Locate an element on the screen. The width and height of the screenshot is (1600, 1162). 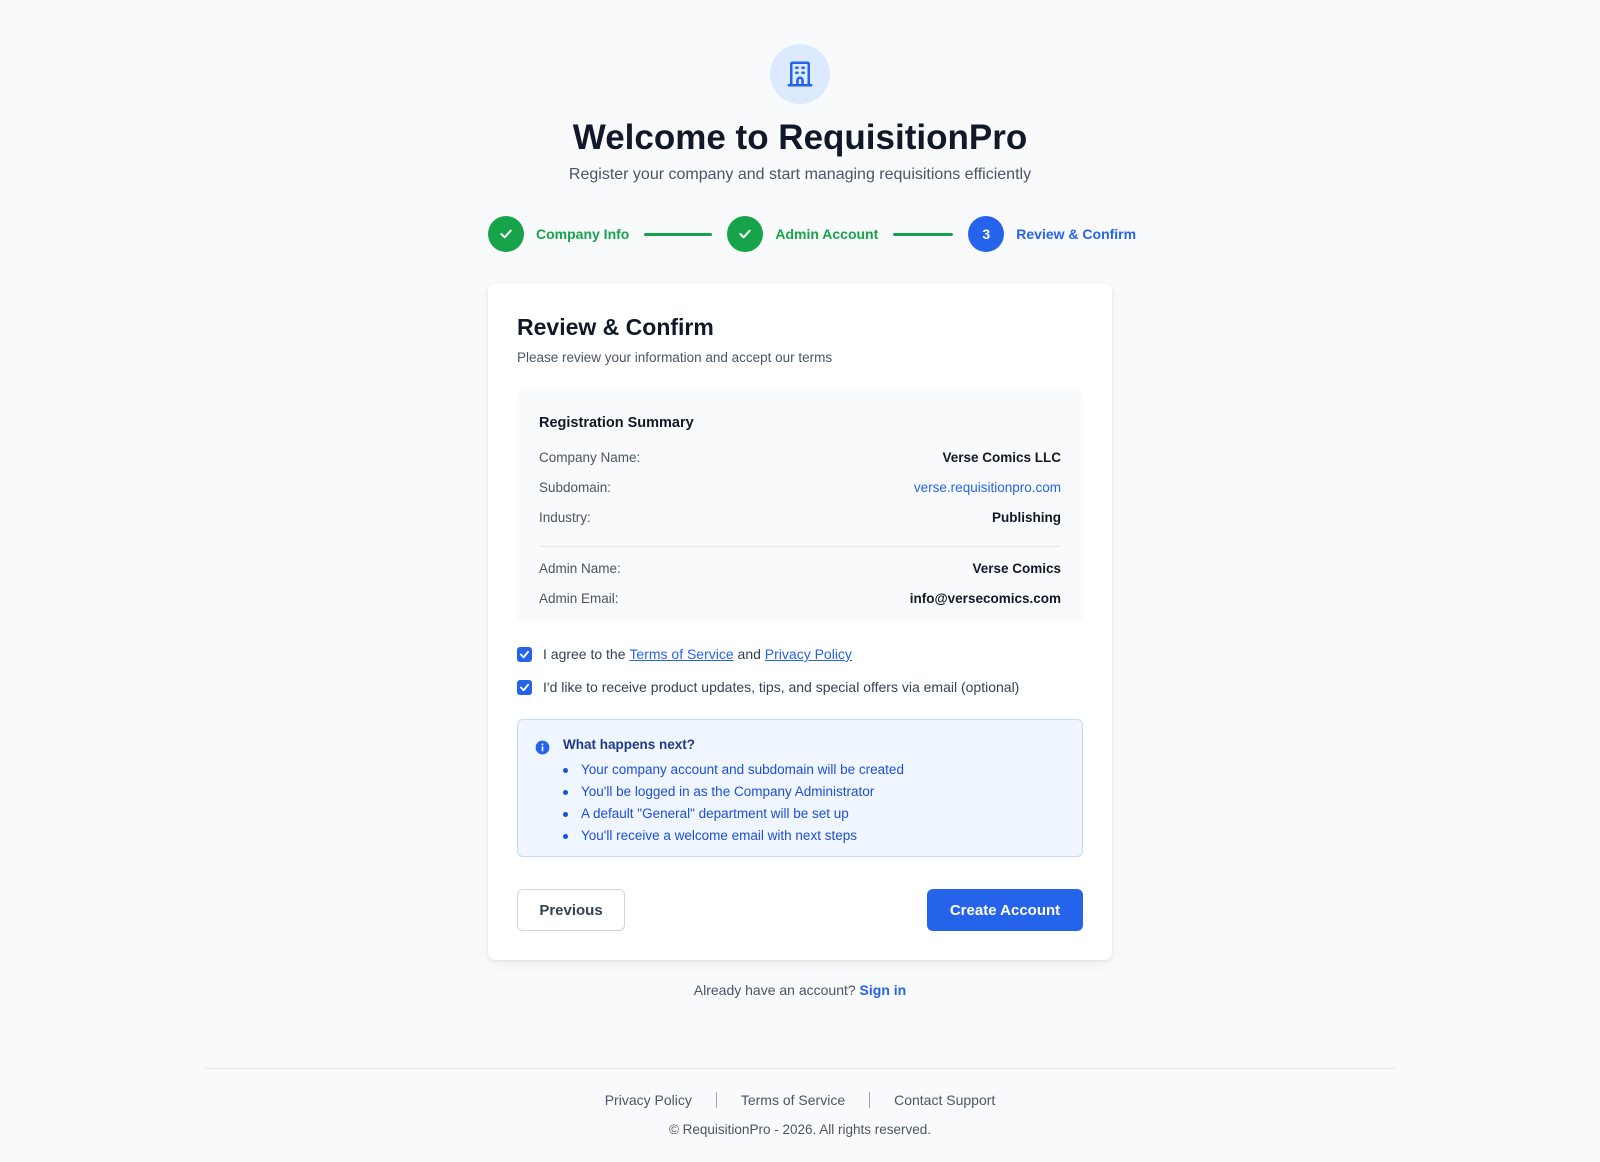
step-3-number-badge: 3 is located at coordinates (986, 234).